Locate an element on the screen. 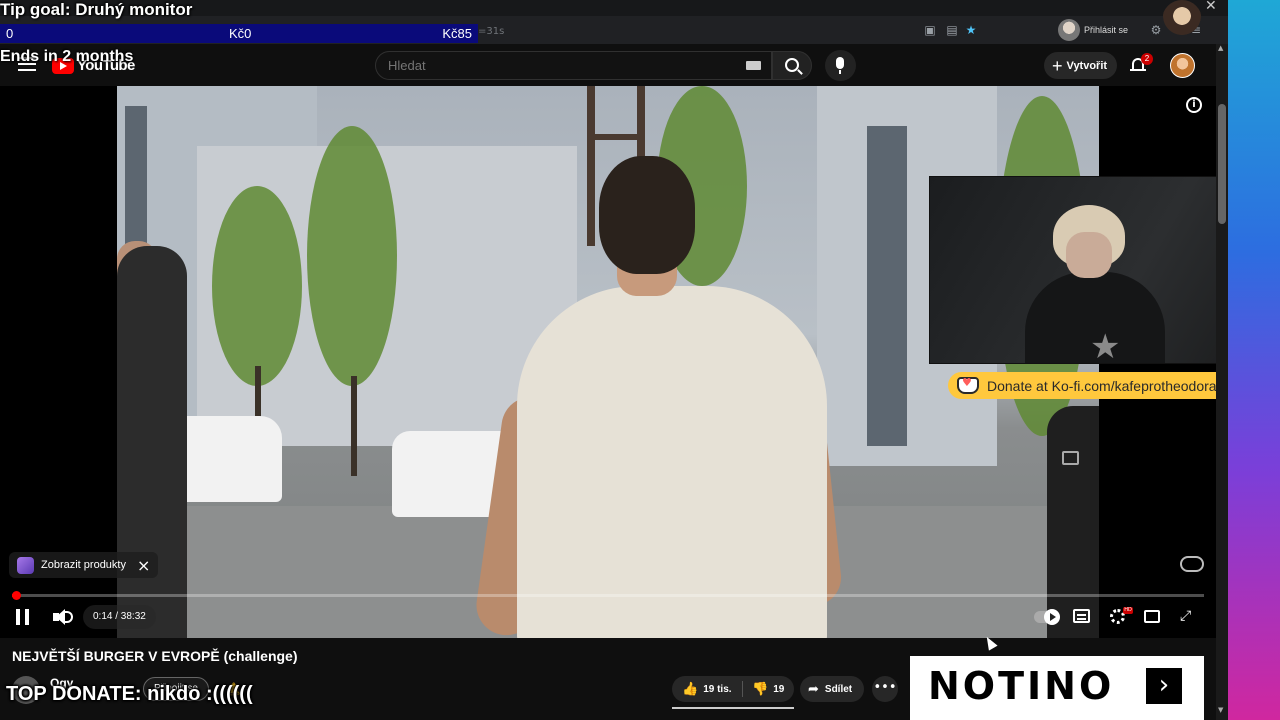  kofi-text: Donate at Ko-fi.com/kafeprotheodora is located at coordinates (1102, 385).